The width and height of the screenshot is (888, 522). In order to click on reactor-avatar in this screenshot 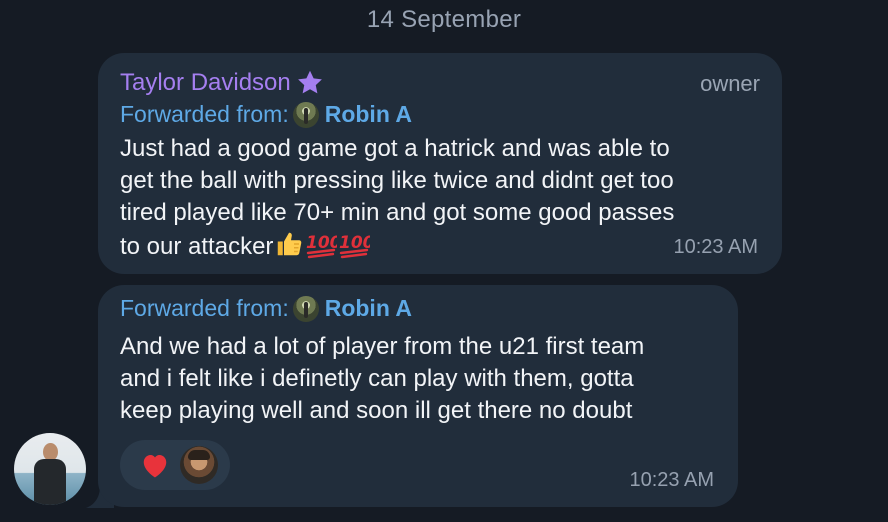, I will do `click(199, 465)`.